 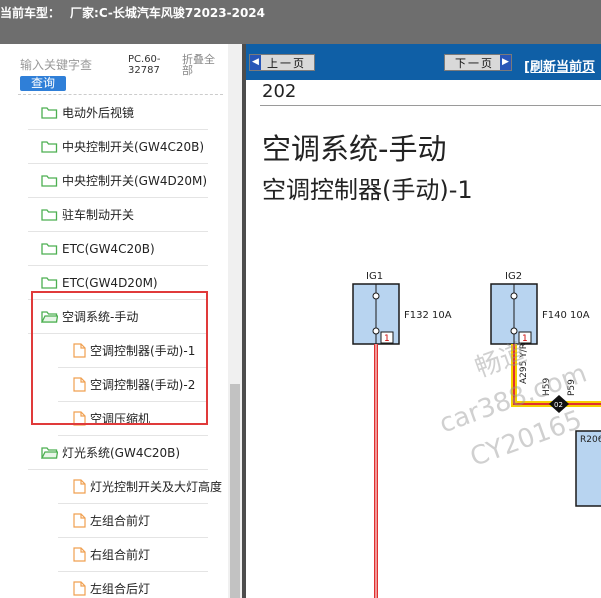 I want to click on prev-page-button: ◀ 上一页, so click(x=282, y=62).